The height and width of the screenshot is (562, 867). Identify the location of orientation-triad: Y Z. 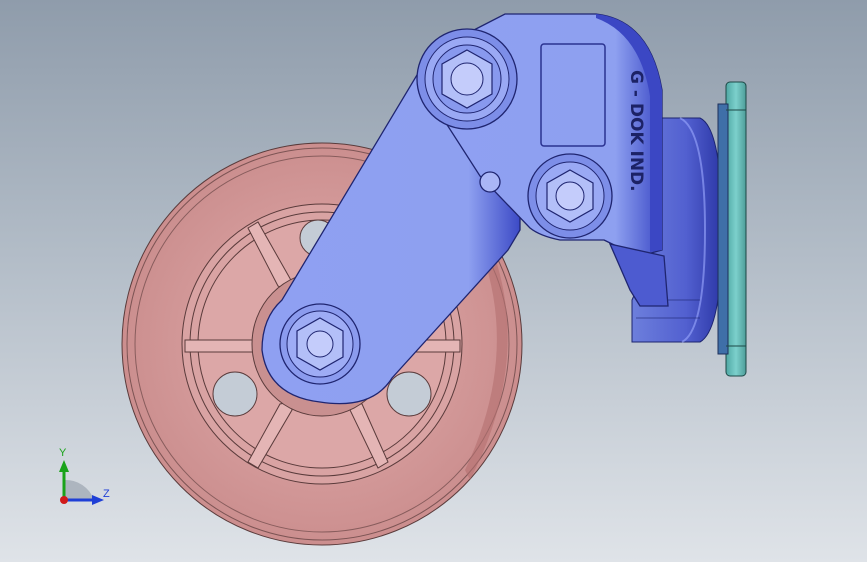
(84, 476).